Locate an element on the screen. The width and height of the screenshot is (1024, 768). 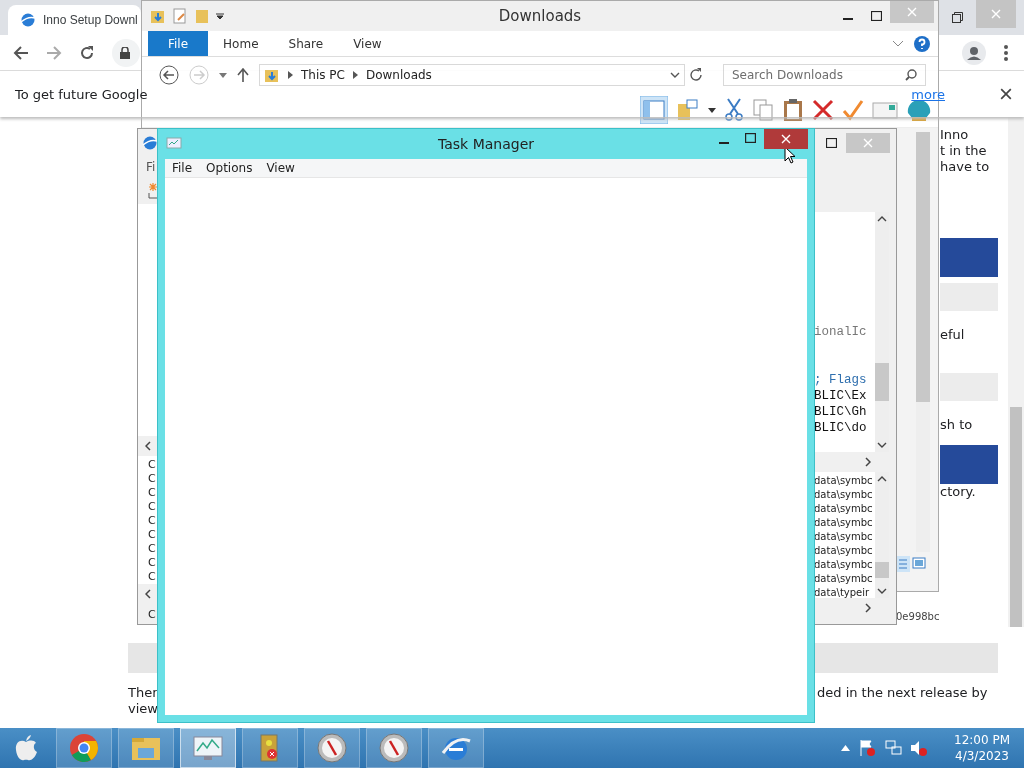
address-field: This PC Downloads is located at coordinates (472, 75).